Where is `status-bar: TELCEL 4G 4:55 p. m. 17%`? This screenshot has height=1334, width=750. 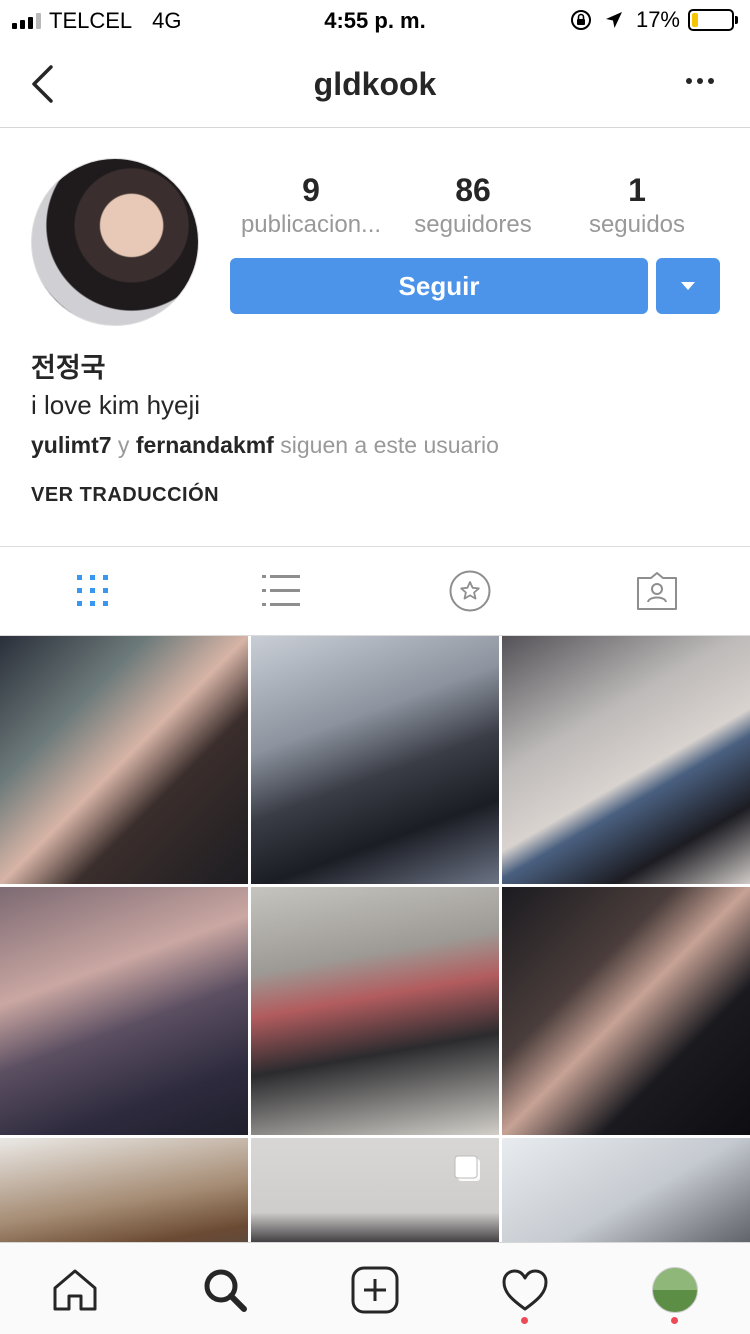 status-bar: TELCEL 4G 4:55 p. m. 17% is located at coordinates (375, 20).